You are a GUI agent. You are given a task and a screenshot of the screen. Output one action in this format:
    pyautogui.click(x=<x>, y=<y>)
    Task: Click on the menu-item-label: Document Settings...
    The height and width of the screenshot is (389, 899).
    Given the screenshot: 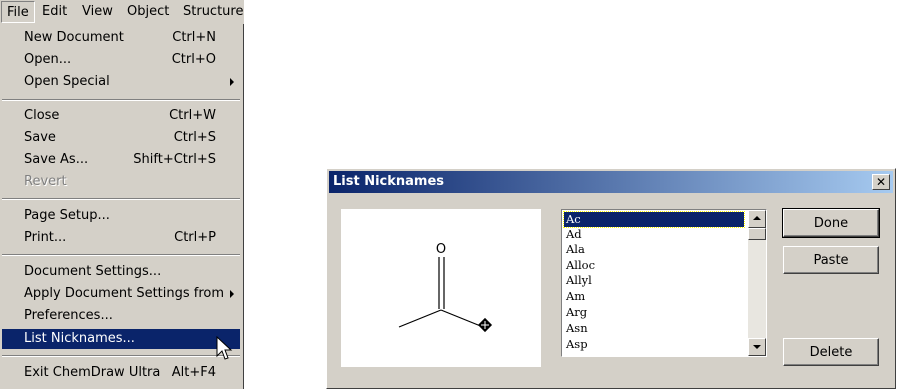 What is the action you would take?
    pyautogui.click(x=93, y=271)
    